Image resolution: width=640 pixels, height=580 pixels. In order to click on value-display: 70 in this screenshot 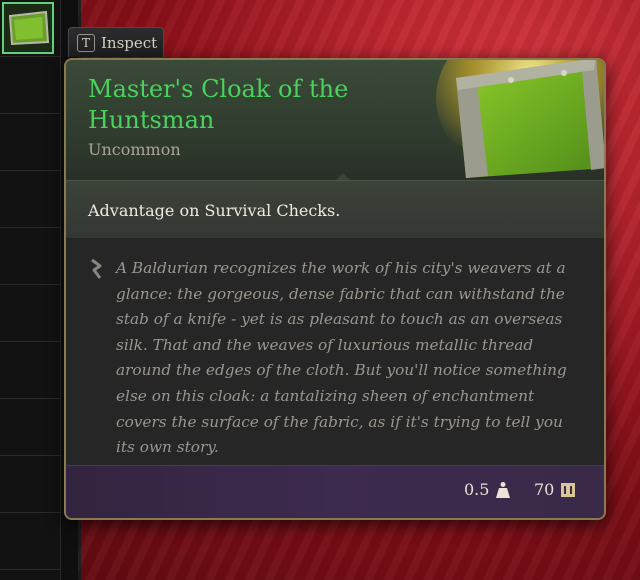, I will do `click(555, 489)`.